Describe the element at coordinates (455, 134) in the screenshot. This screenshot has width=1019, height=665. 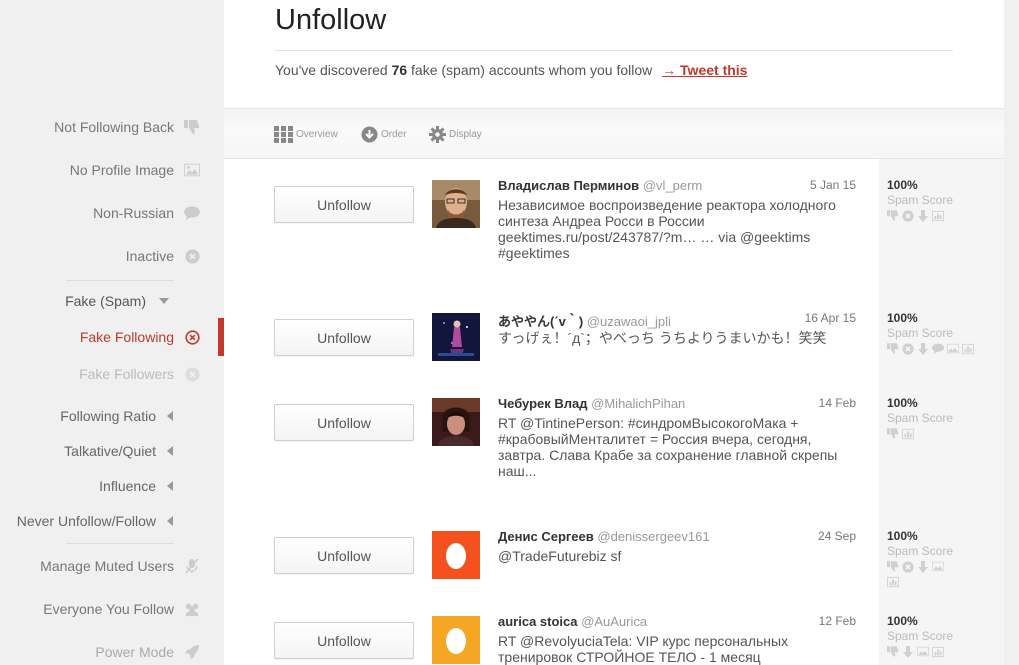
I see `display-button: Display` at that location.